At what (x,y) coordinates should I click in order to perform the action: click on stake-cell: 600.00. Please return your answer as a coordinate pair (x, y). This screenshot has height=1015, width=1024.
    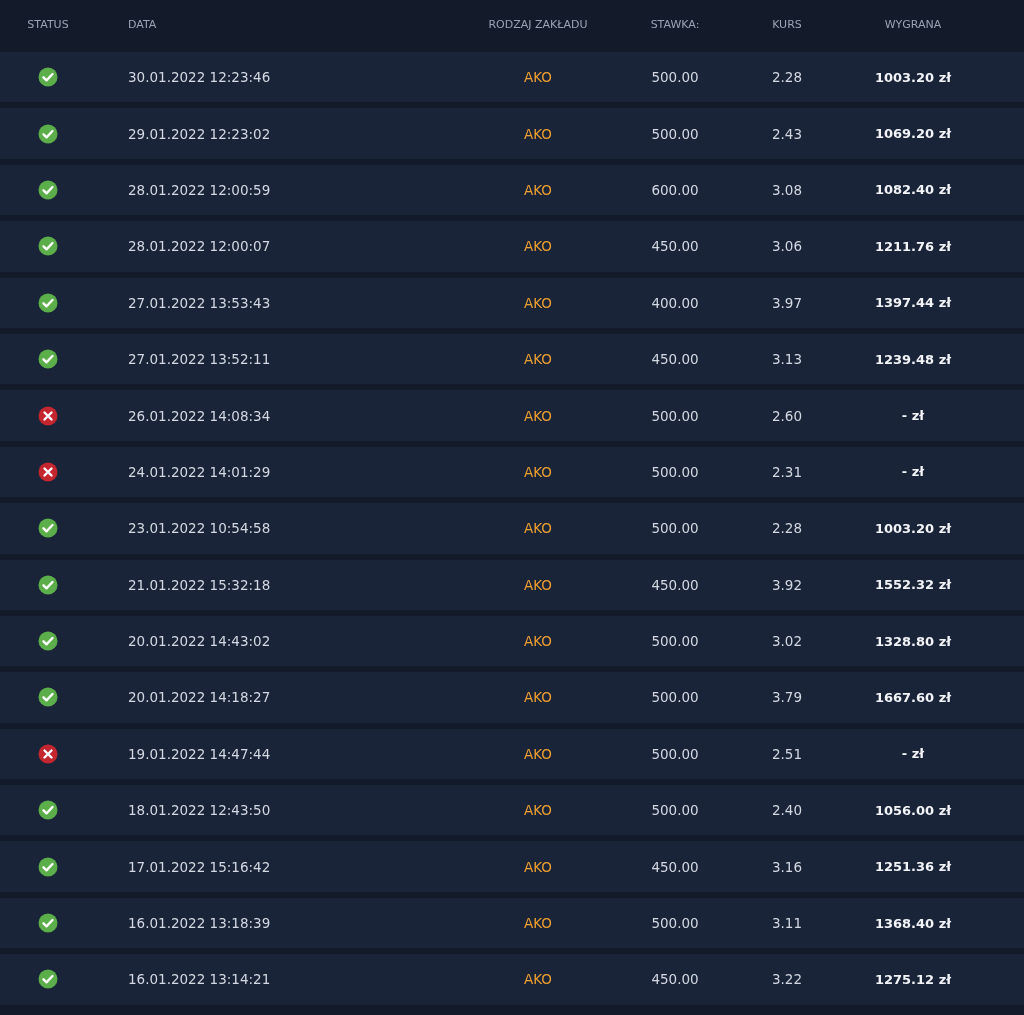
    Looking at the image, I should click on (675, 189).